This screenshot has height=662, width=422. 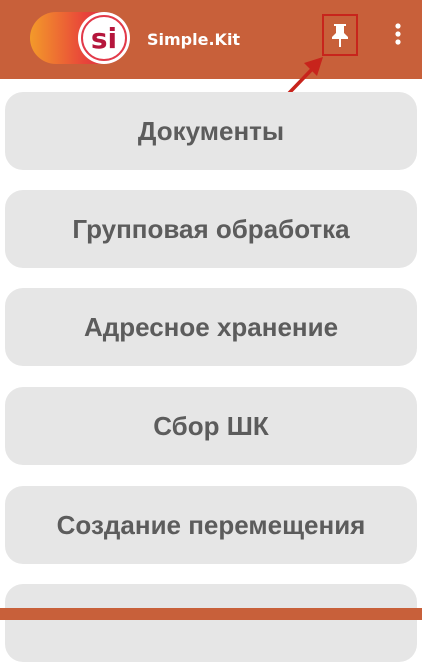 I want to click on pin-icon, so click(x=340, y=35).